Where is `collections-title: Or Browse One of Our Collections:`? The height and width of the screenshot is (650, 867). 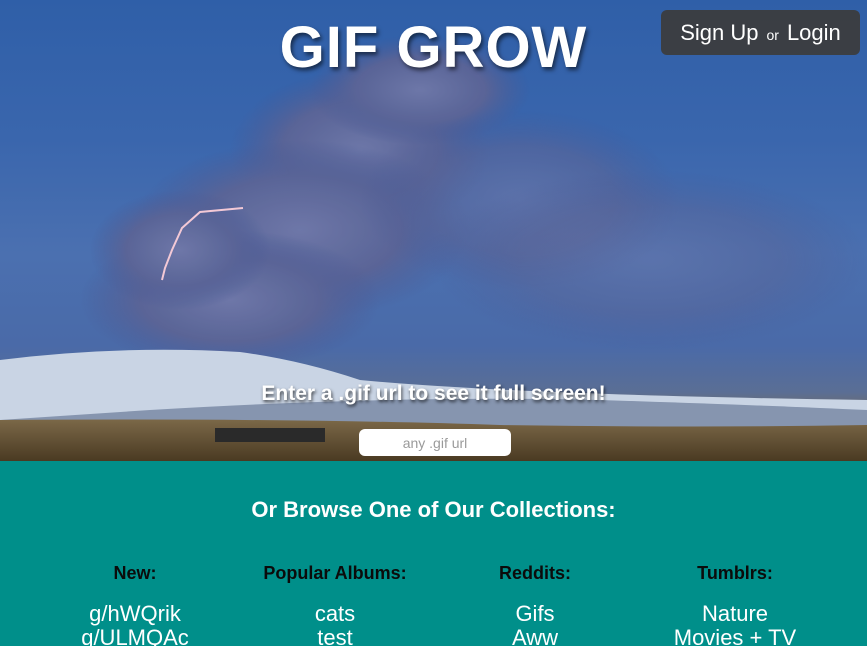
collections-title: Or Browse One of Our Collections: is located at coordinates (433, 509).